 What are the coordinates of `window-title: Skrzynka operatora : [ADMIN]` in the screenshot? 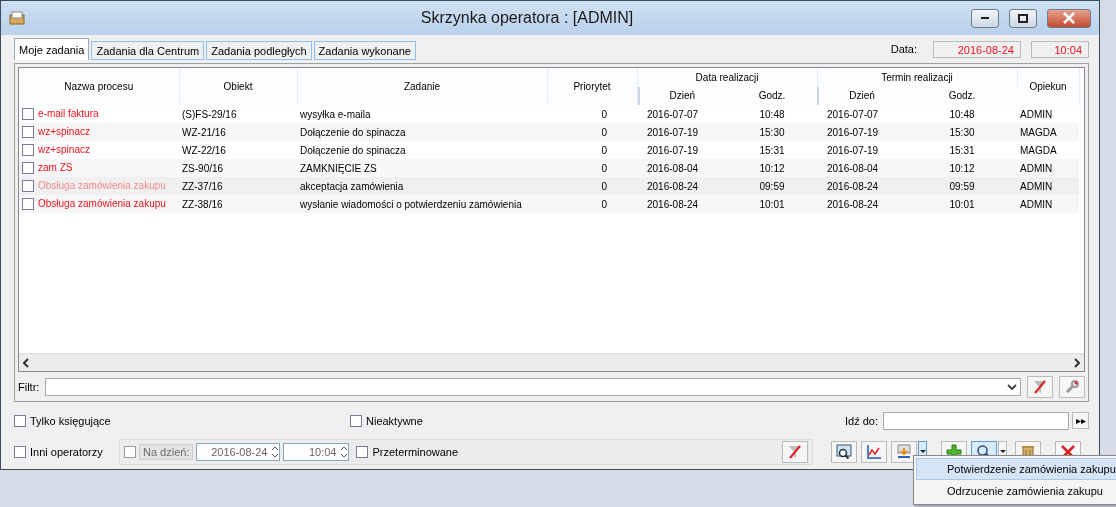 It's located at (527, 18).